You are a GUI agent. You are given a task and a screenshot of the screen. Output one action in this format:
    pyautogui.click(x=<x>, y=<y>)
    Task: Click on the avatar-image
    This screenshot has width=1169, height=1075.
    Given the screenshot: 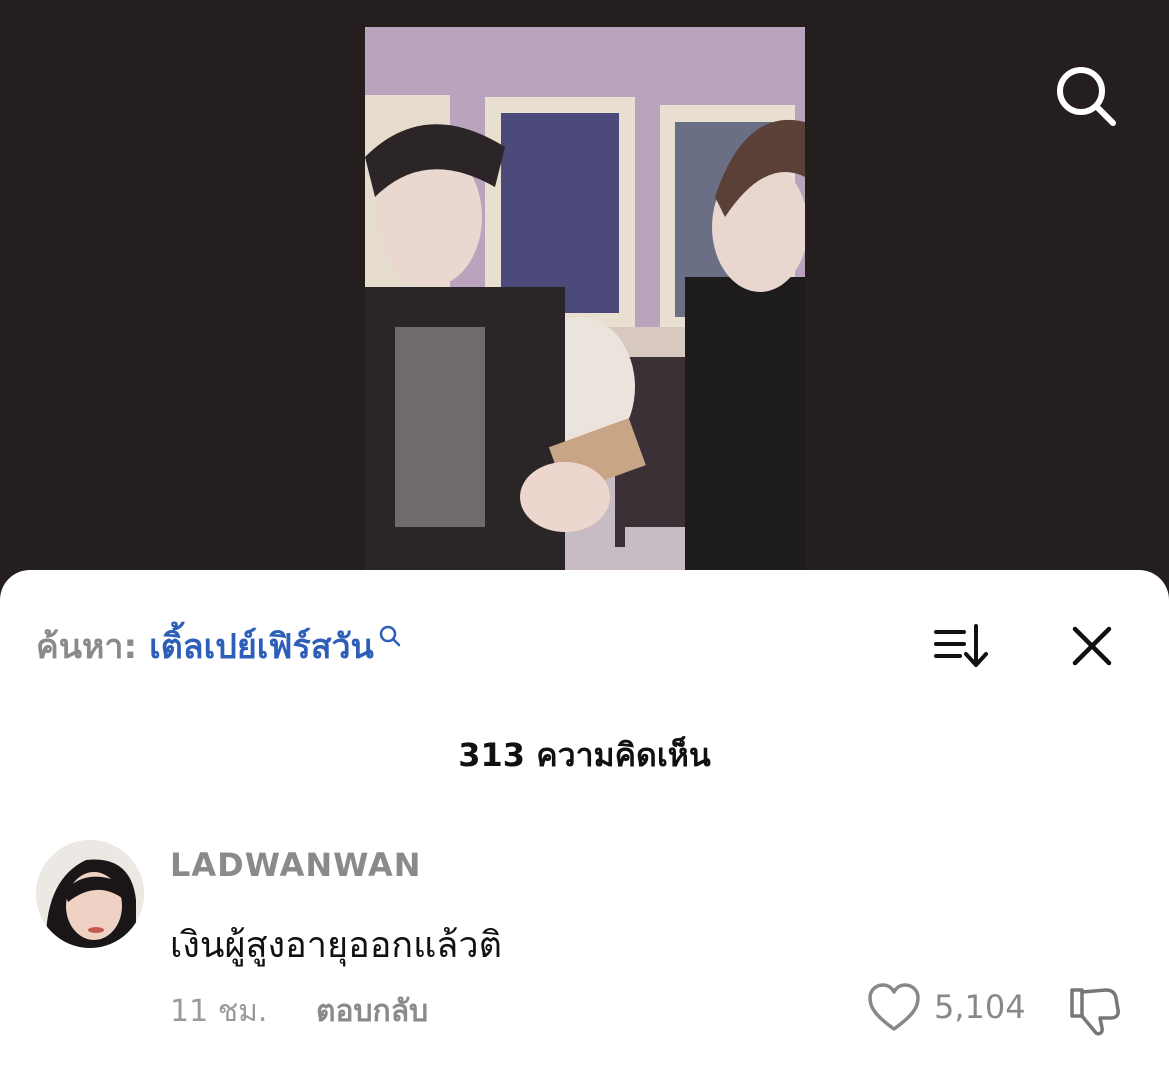 What is the action you would take?
    pyautogui.click(x=90, y=894)
    